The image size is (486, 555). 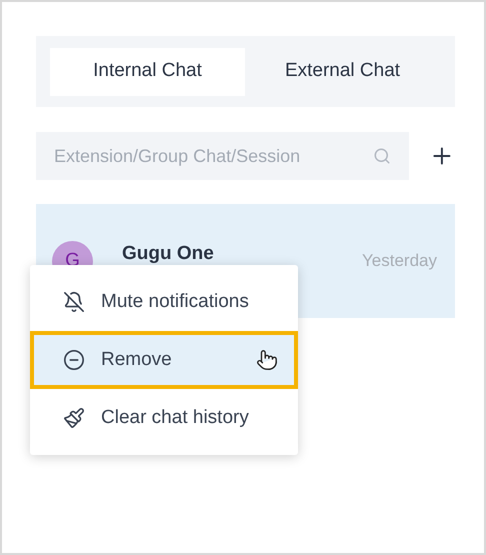 What do you see at coordinates (342, 72) in the screenshot?
I see `chat-tab: External Chat` at bounding box center [342, 72].